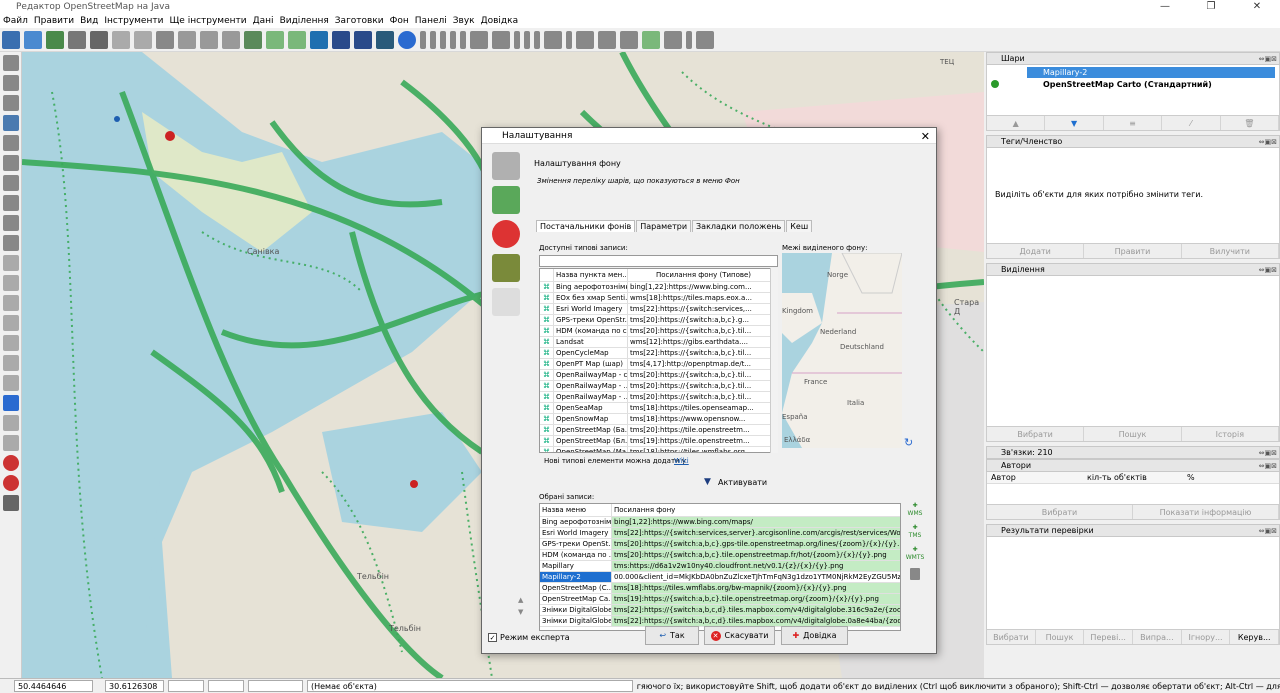  Describe the element at coordinates (1133, 452) in the screenshot. I see `relations-panel-title: Зв'язки: 210 ⇔▣⊠` at that location.